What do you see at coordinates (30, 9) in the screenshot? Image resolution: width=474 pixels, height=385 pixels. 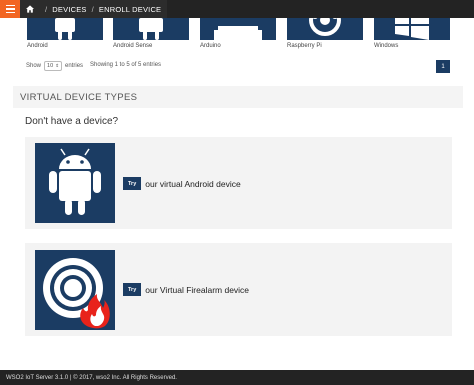 I see `home-icon` at bounding box center [30, 9].